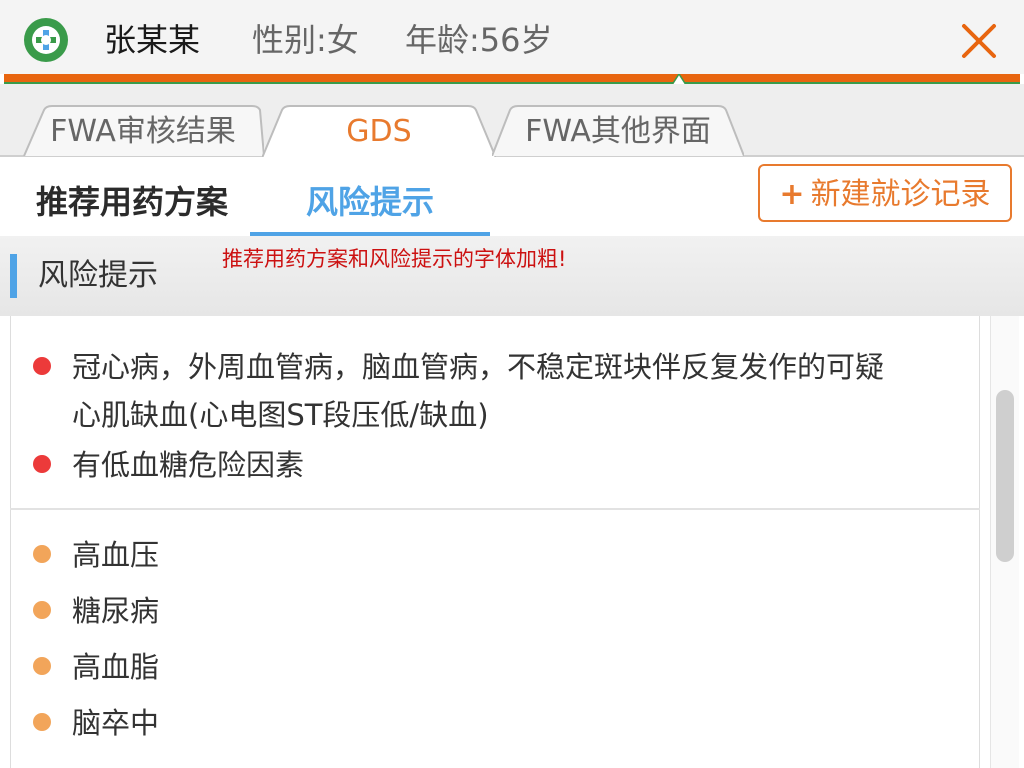  Describe the element at coordinates (188, 465) in the screenshot. I see `list-item: 有低血糖危险因素` at that location.